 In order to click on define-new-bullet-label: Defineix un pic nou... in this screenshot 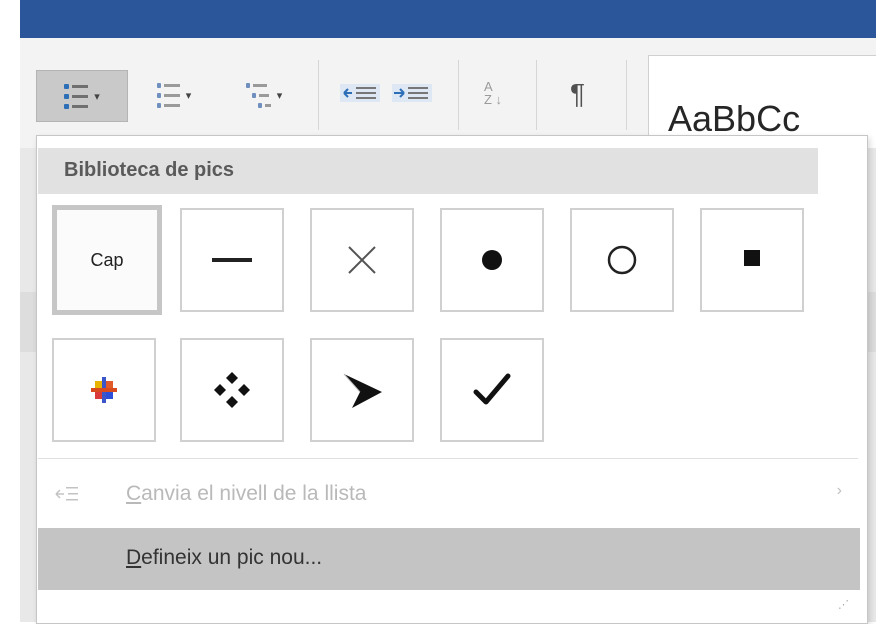, I will do `click(224, 558)`.